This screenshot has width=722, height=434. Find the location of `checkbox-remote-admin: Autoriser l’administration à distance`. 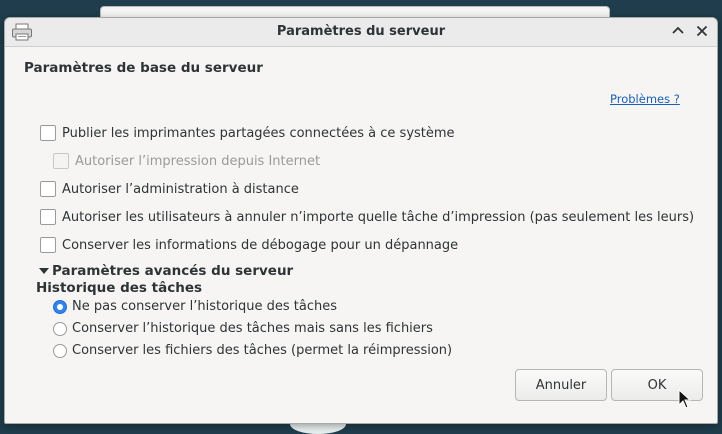

checkbox-remote-admin: Autoriser l’administration à distance is located at coordinates (169, 189).